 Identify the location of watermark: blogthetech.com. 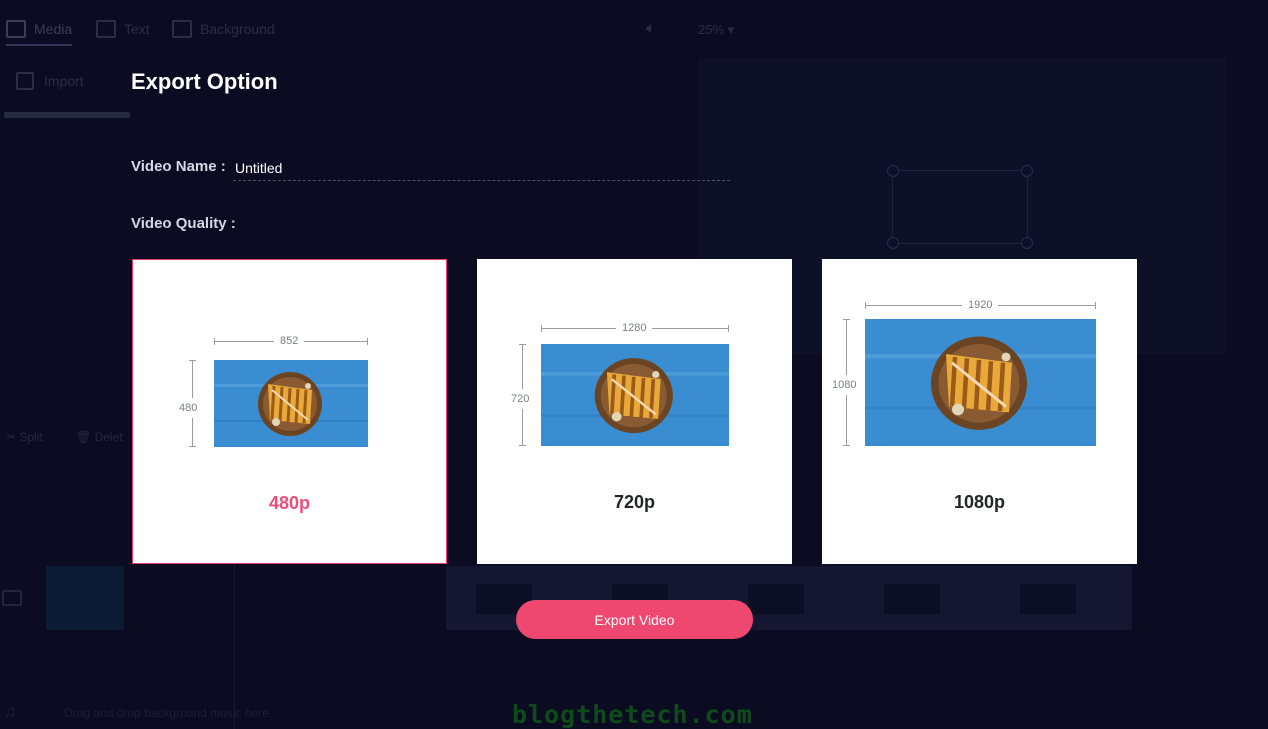
(632, 714).